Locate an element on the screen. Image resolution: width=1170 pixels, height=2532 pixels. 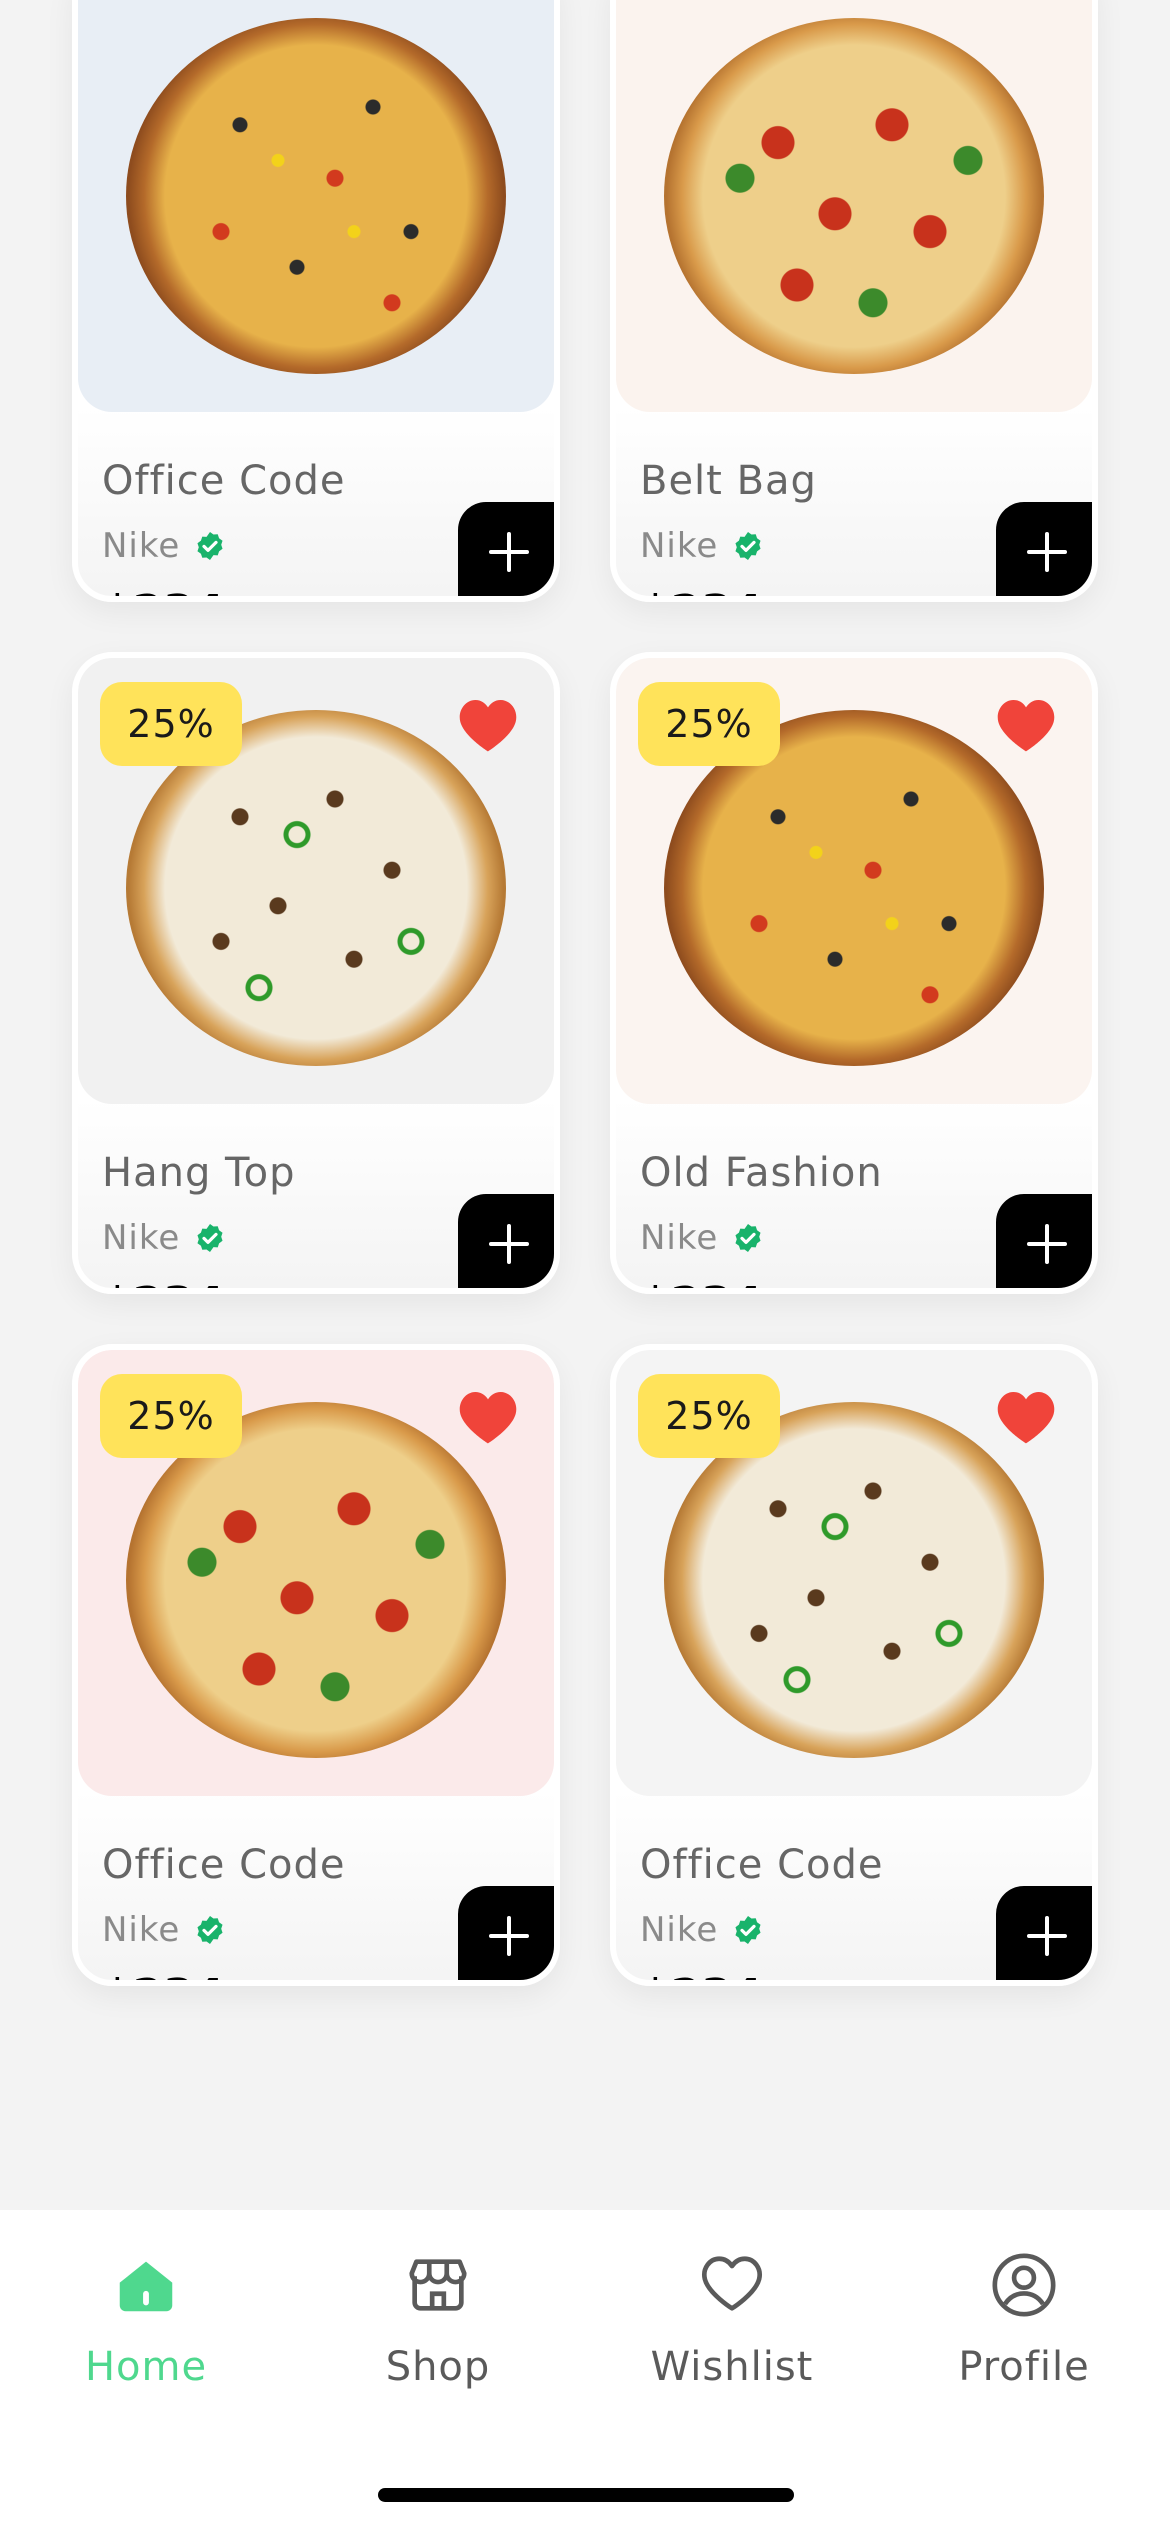
nav-item-shop: Shop is located at coordinates (438, 2335).